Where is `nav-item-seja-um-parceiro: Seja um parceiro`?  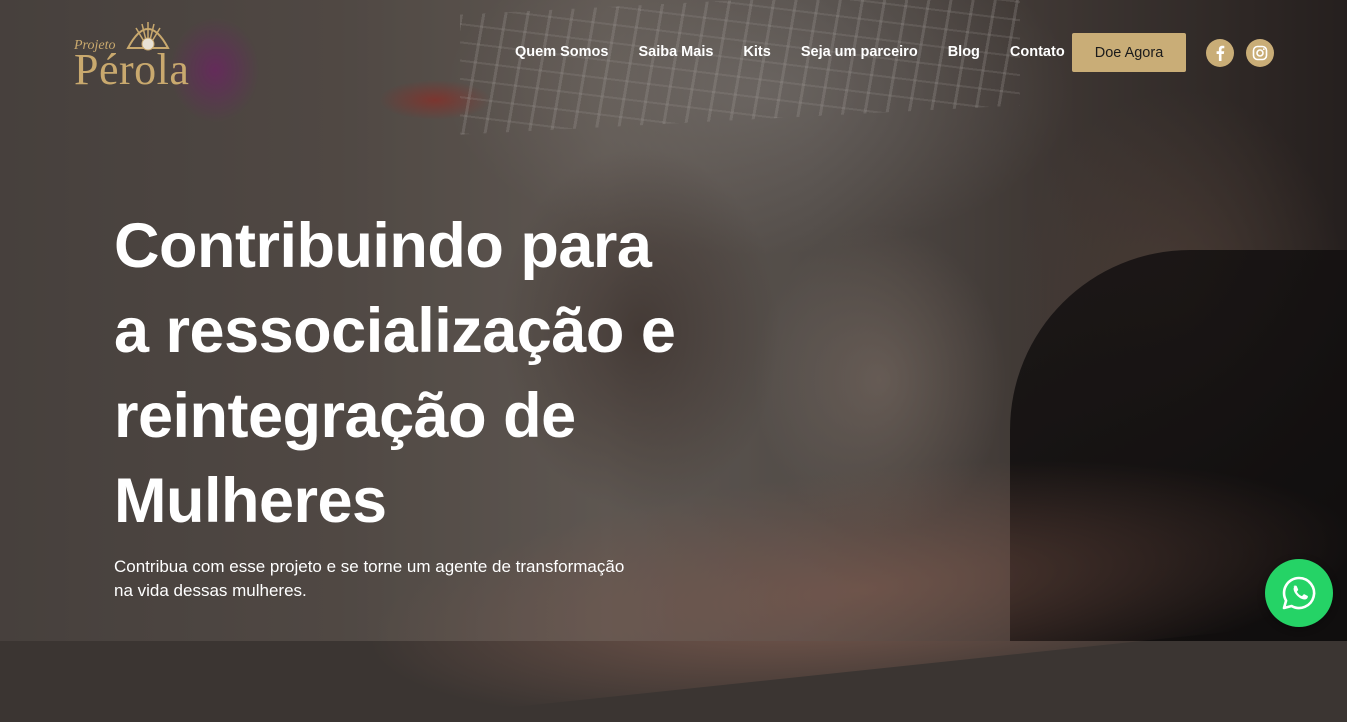
nav-item-seja-um-parceiro: Seja um parceiro is located at coordinates (859, 52).